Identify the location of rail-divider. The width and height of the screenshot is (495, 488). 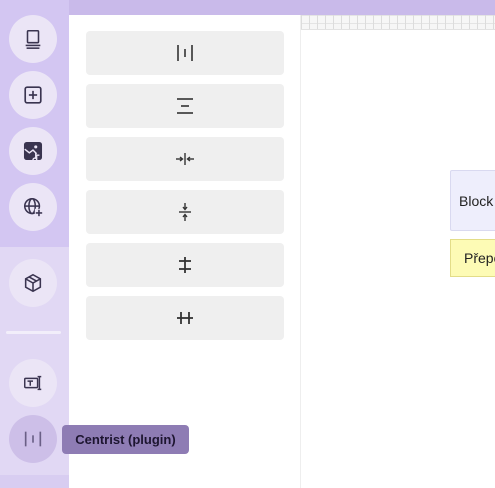
(33, 332).